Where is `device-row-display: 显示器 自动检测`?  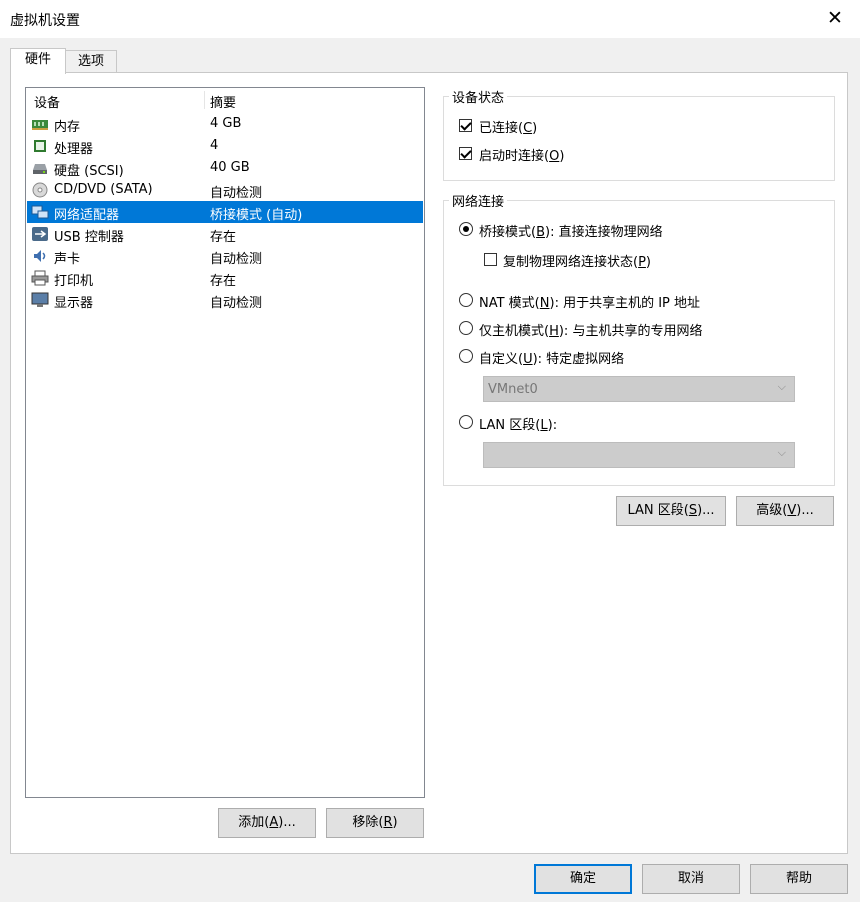
device-row-display: 显示器 自动检测 is located at coordinates (225, 300).